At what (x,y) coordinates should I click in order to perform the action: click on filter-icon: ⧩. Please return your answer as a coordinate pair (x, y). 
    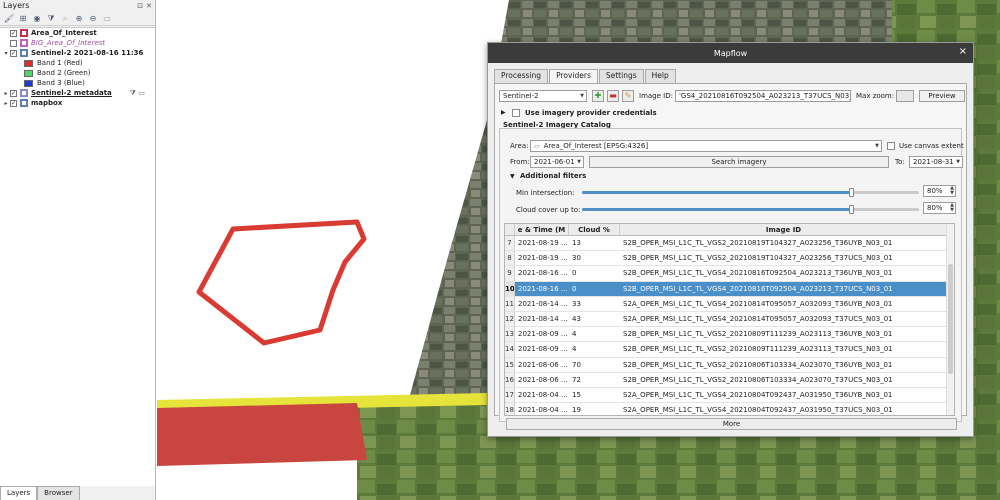
    Looking at the image, I should click on (51, 18).